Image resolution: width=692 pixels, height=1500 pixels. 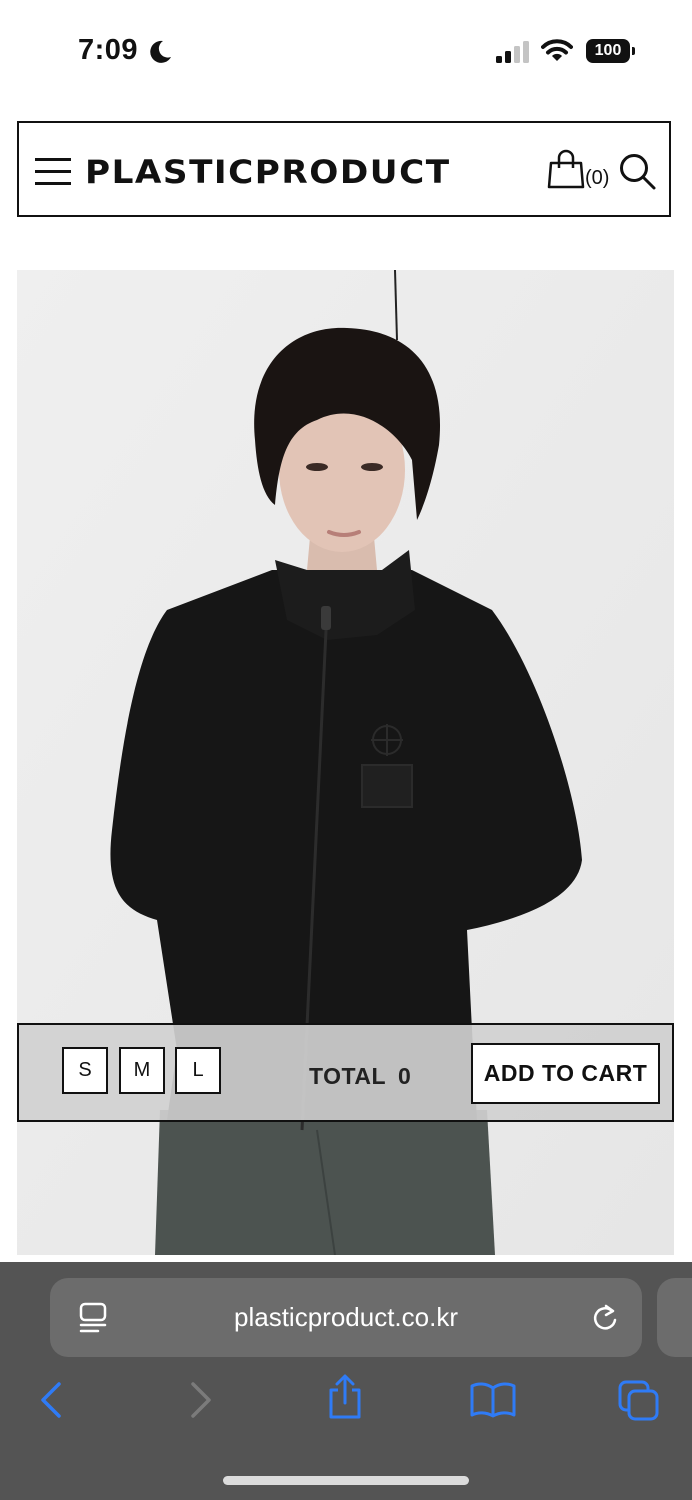 What do you see at coordinates (566, 169) in the screenshot?
I see `shopping-bag-icon` at bounding box center [566, 169].